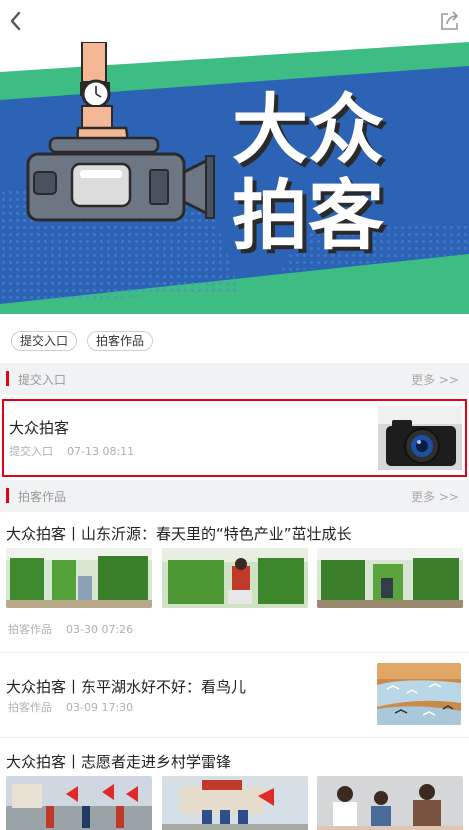  Describe the element at coordinates (100, 629) in the screenshot. I see `article-time: 03-30 07:26` at that location.